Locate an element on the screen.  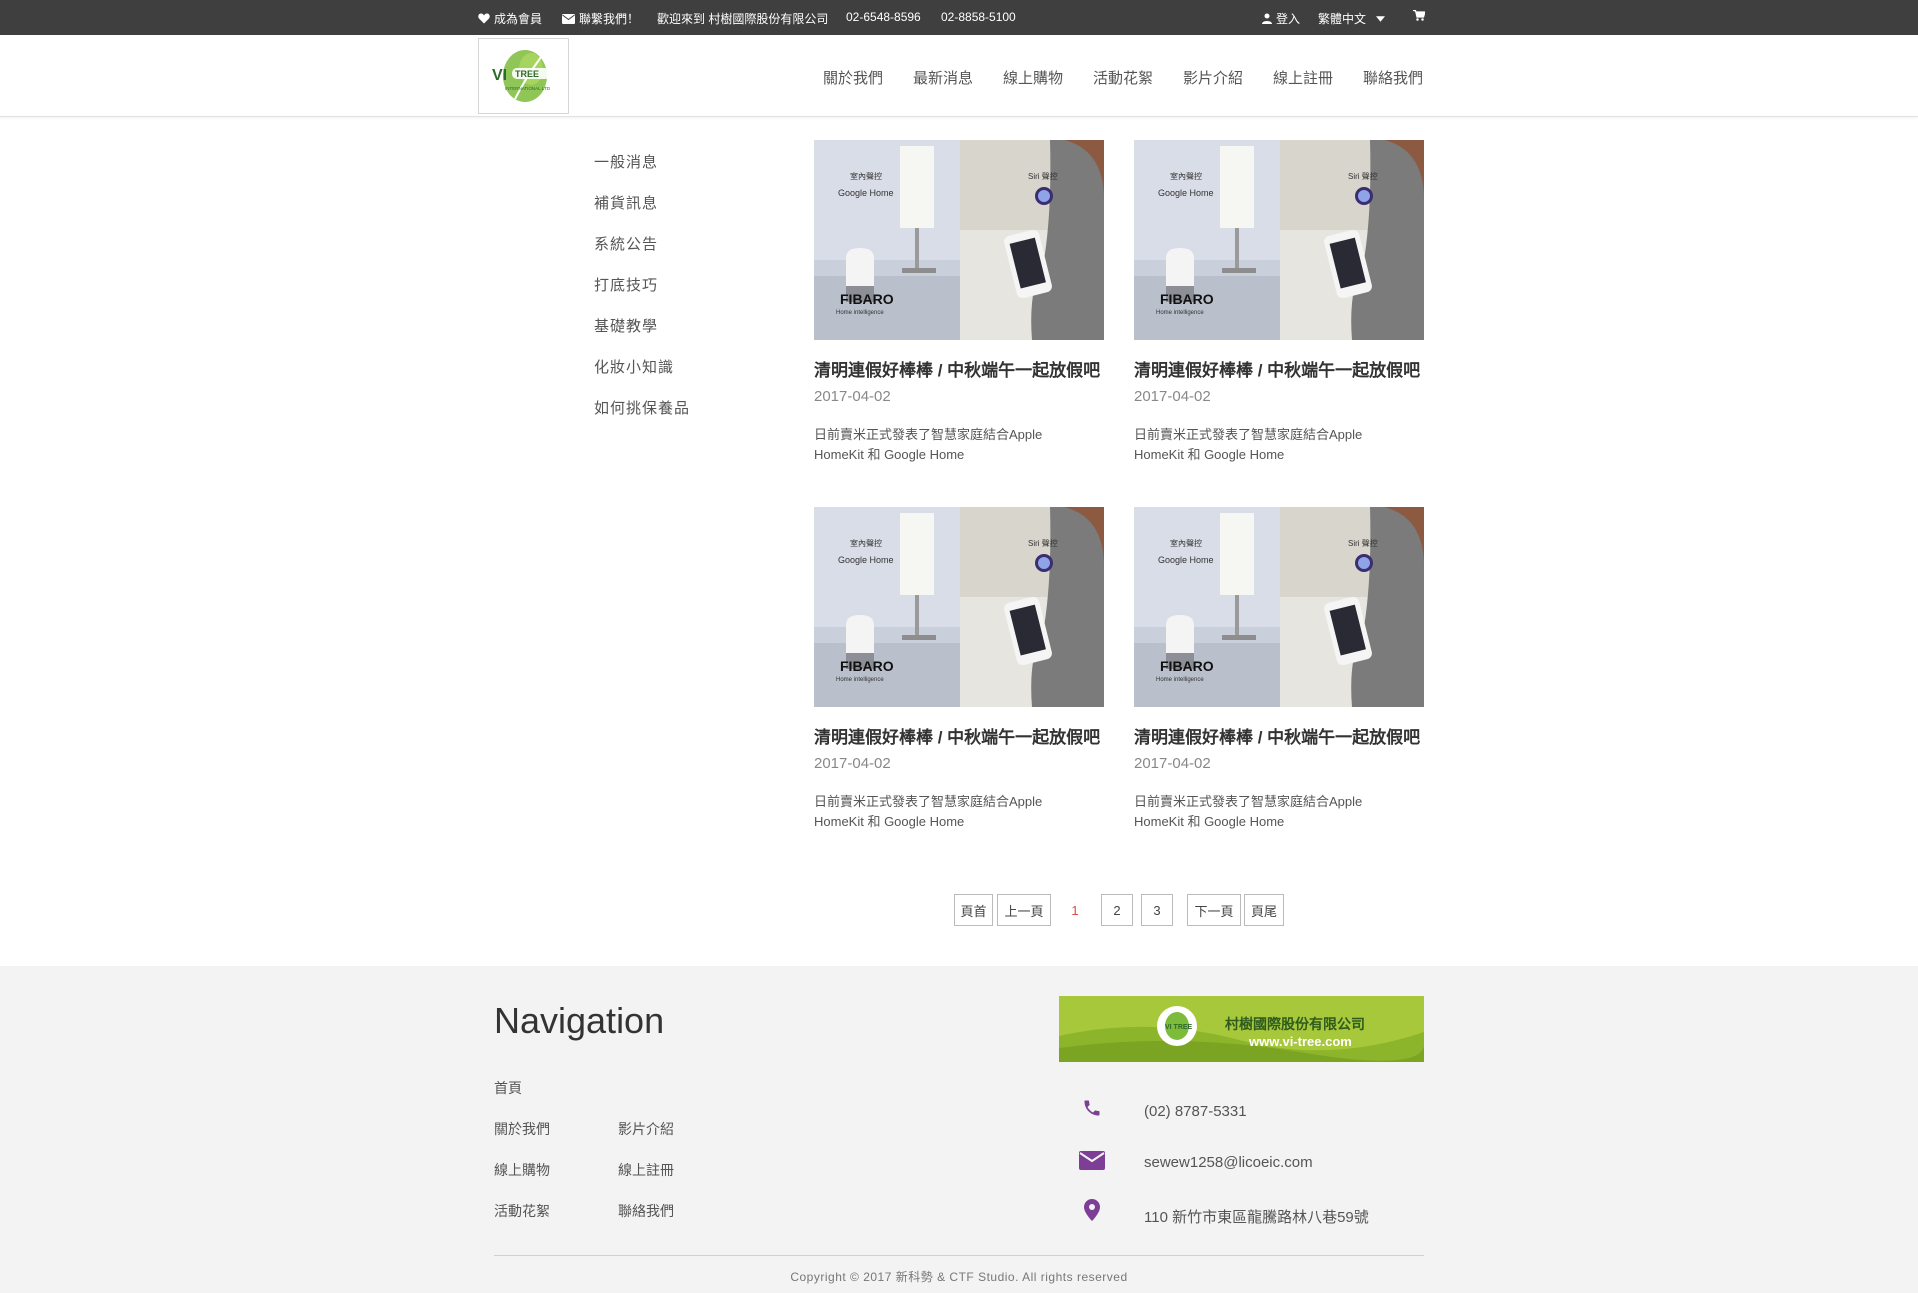
footer-link-register: 線上註冊 is located at coordinates (646, 1170).